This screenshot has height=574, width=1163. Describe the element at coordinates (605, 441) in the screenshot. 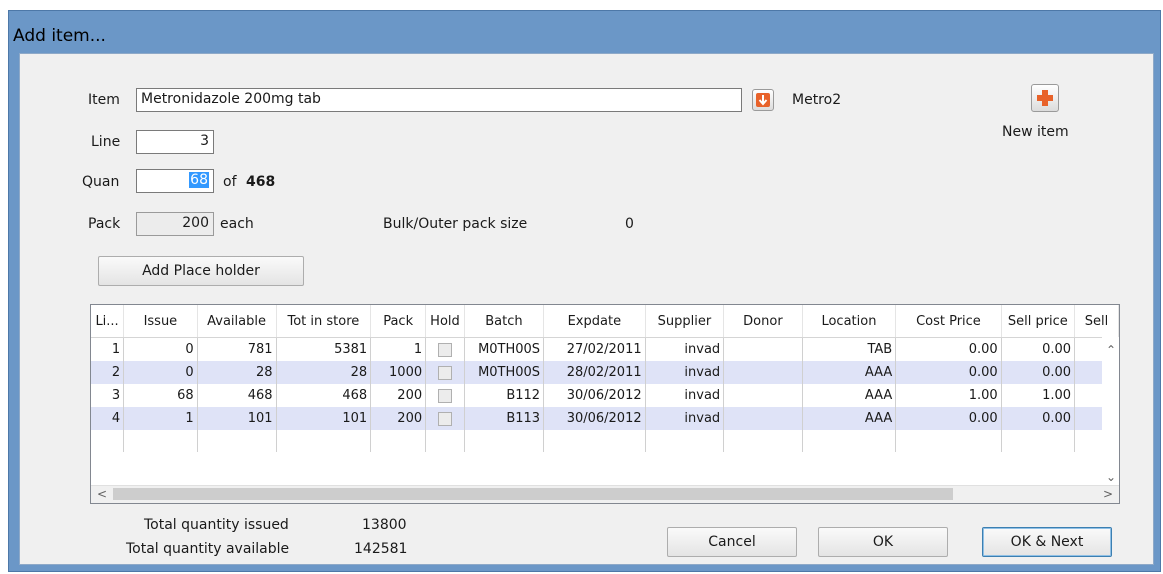

I see `table-row` at that location.